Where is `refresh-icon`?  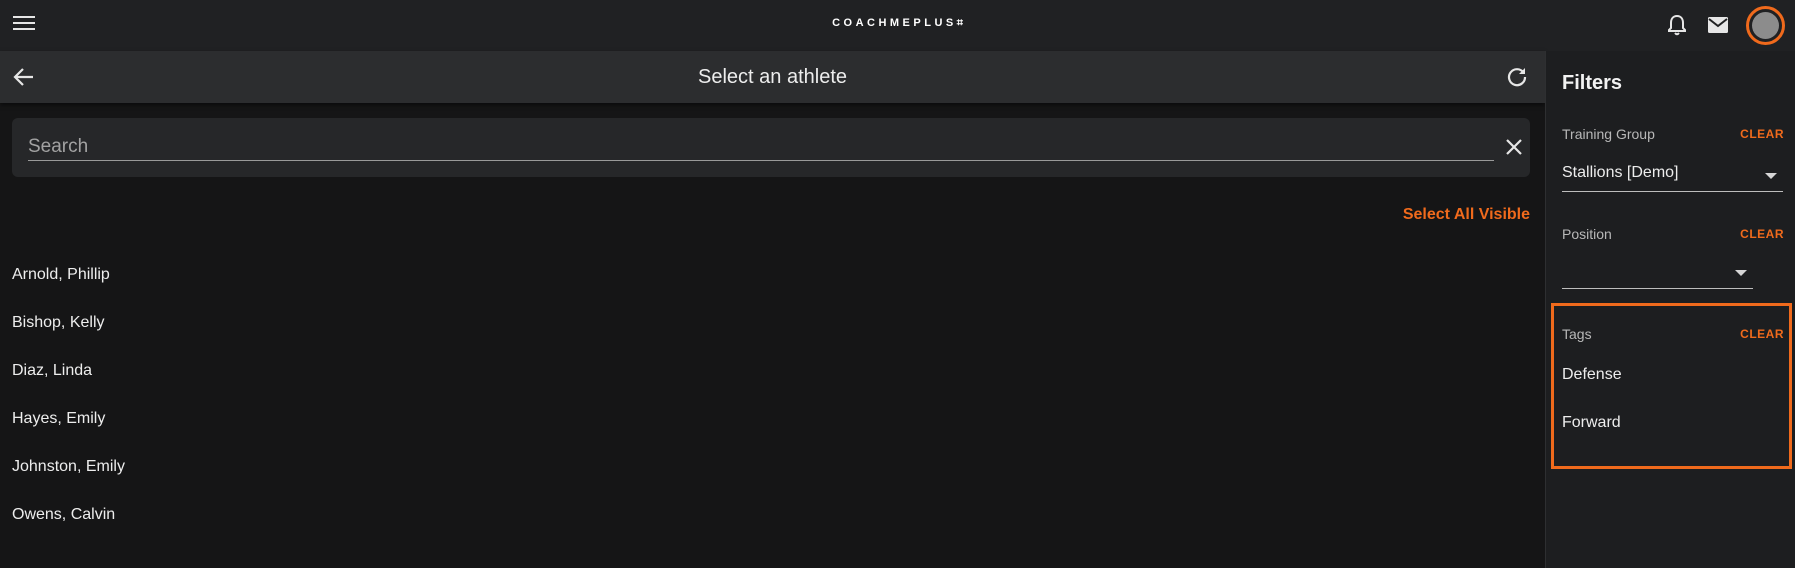
refresh-icon is located at coordinates (1517, 77).